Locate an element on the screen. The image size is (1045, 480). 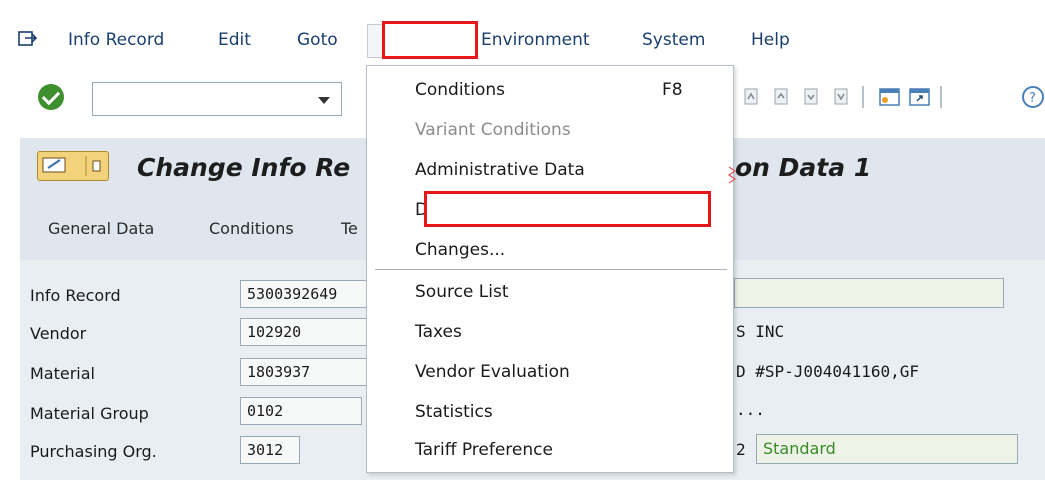
last-page-icon is located at coordinates (841, 97).